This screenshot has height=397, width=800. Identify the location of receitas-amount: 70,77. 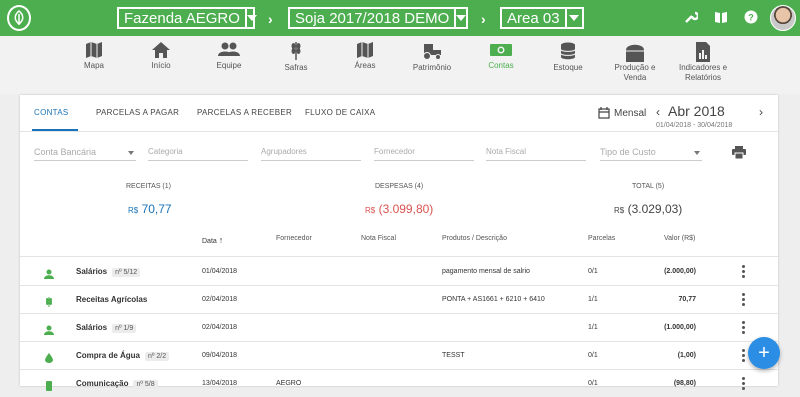
(156, 209).